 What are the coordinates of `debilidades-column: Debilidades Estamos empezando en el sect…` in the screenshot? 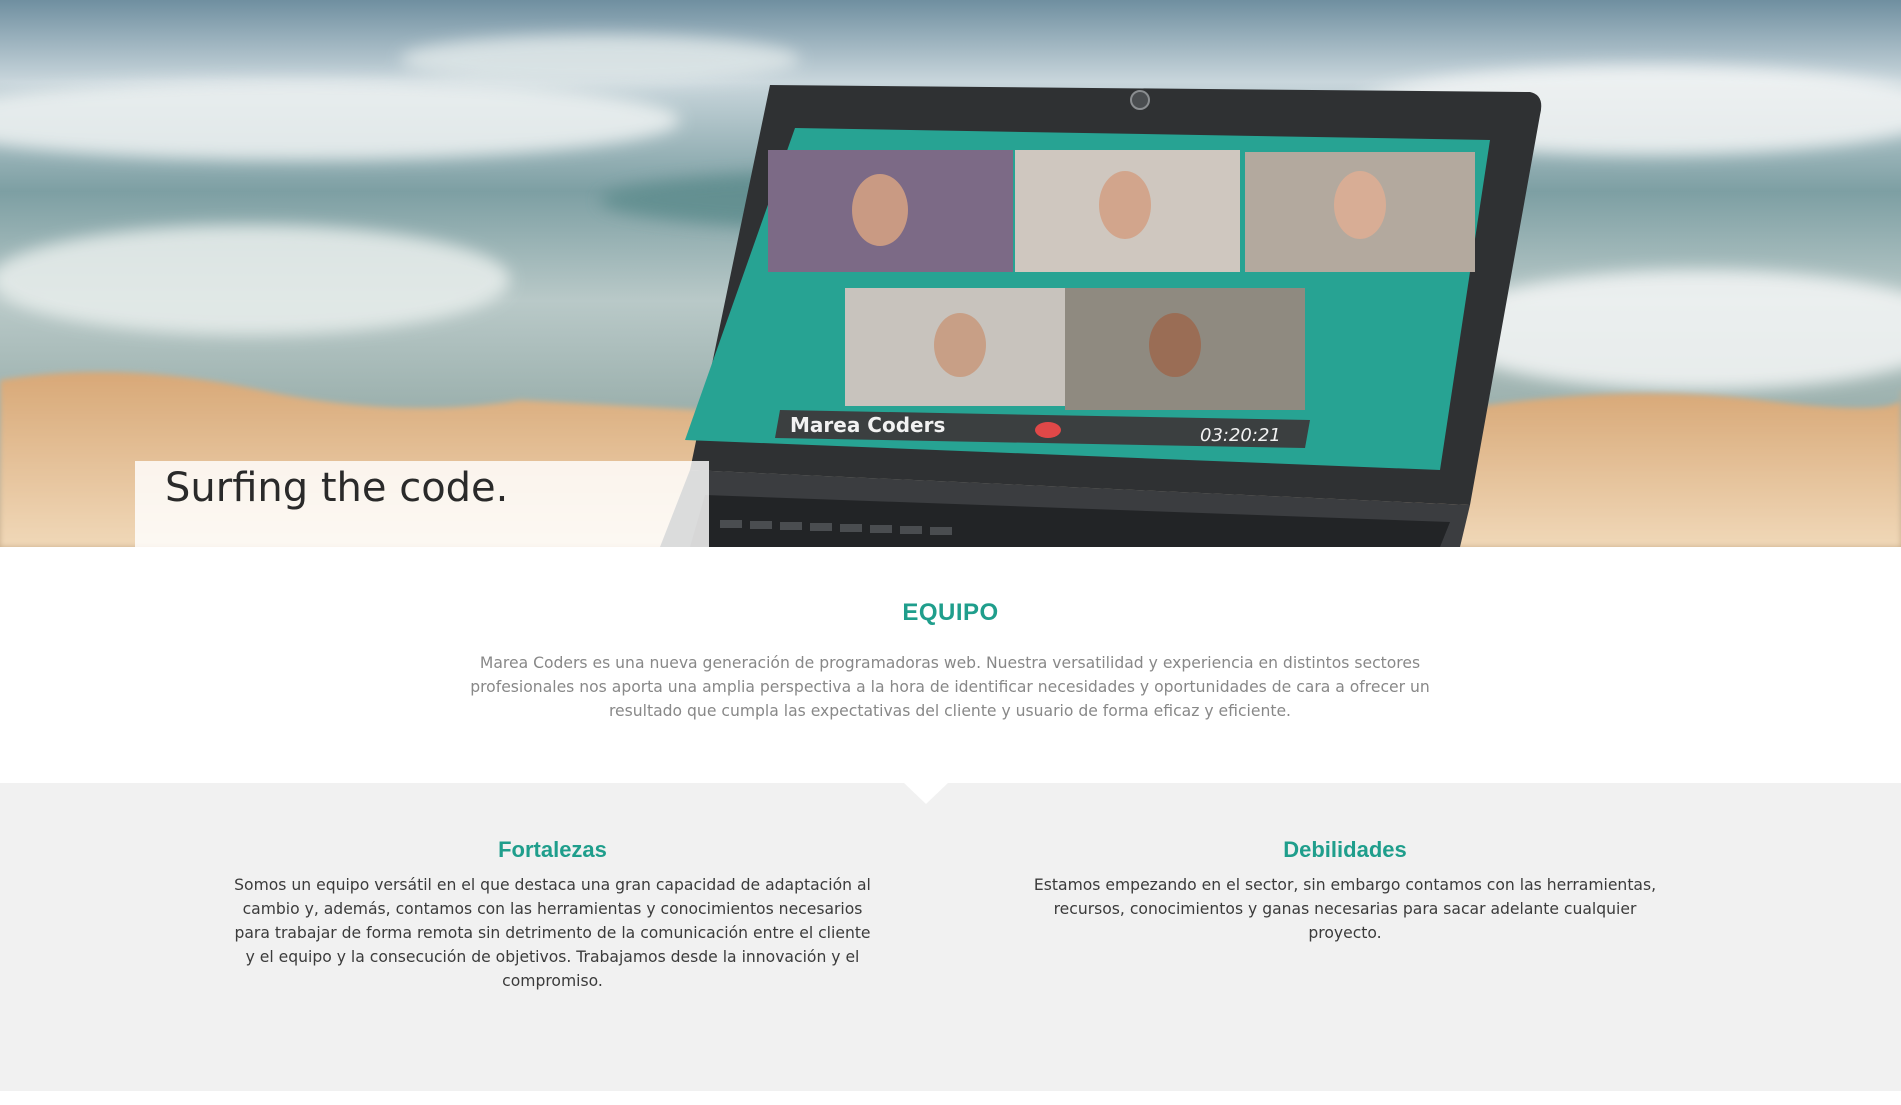 It's located at (1345, 891).